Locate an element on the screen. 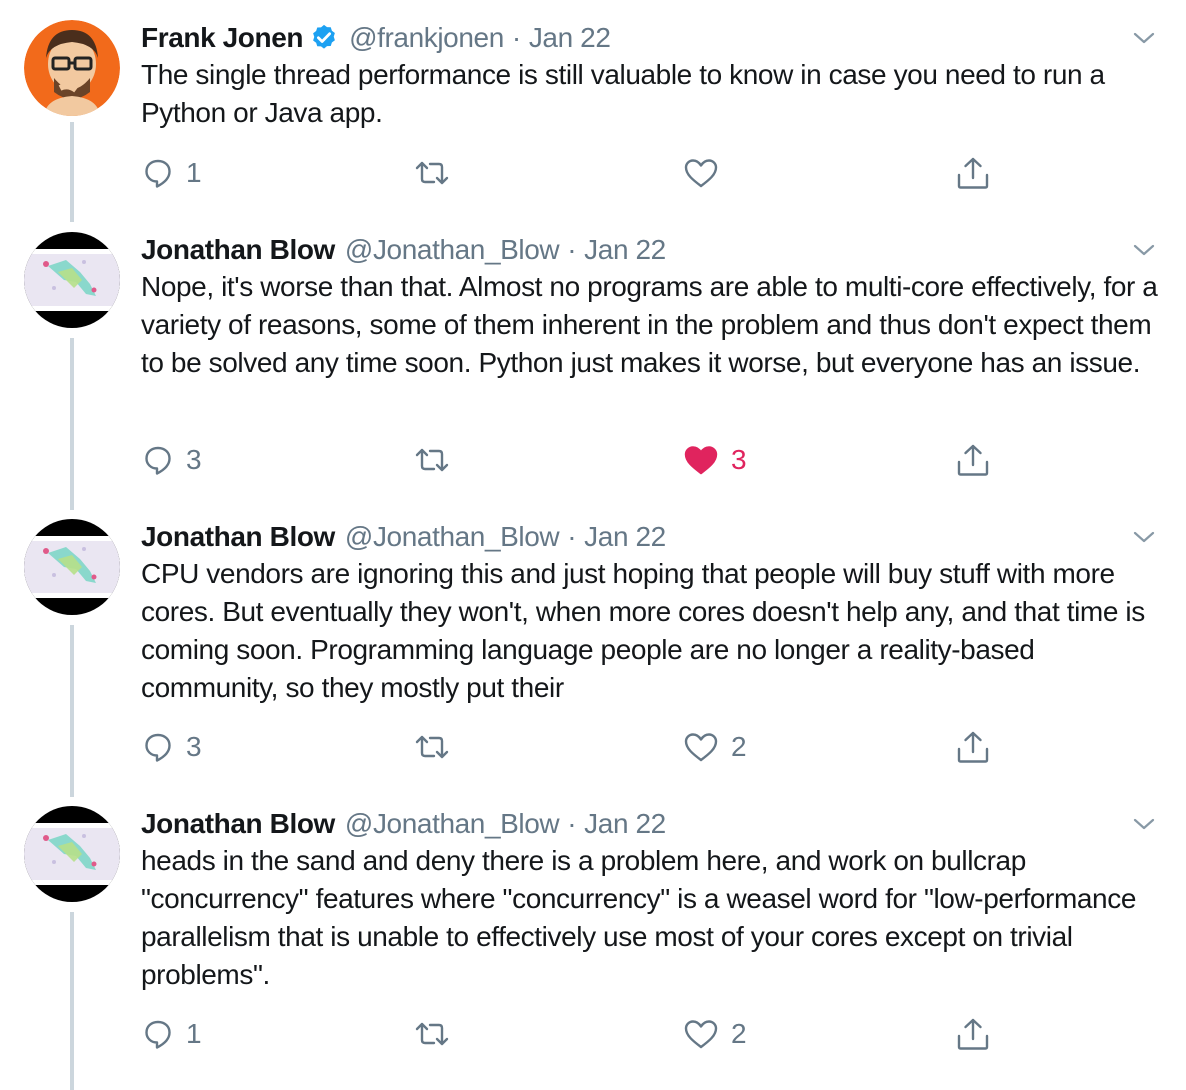 This screenshot has width=1186, height=1090. tweet-actions: 1 2 is located at coordinates (593, 1034).